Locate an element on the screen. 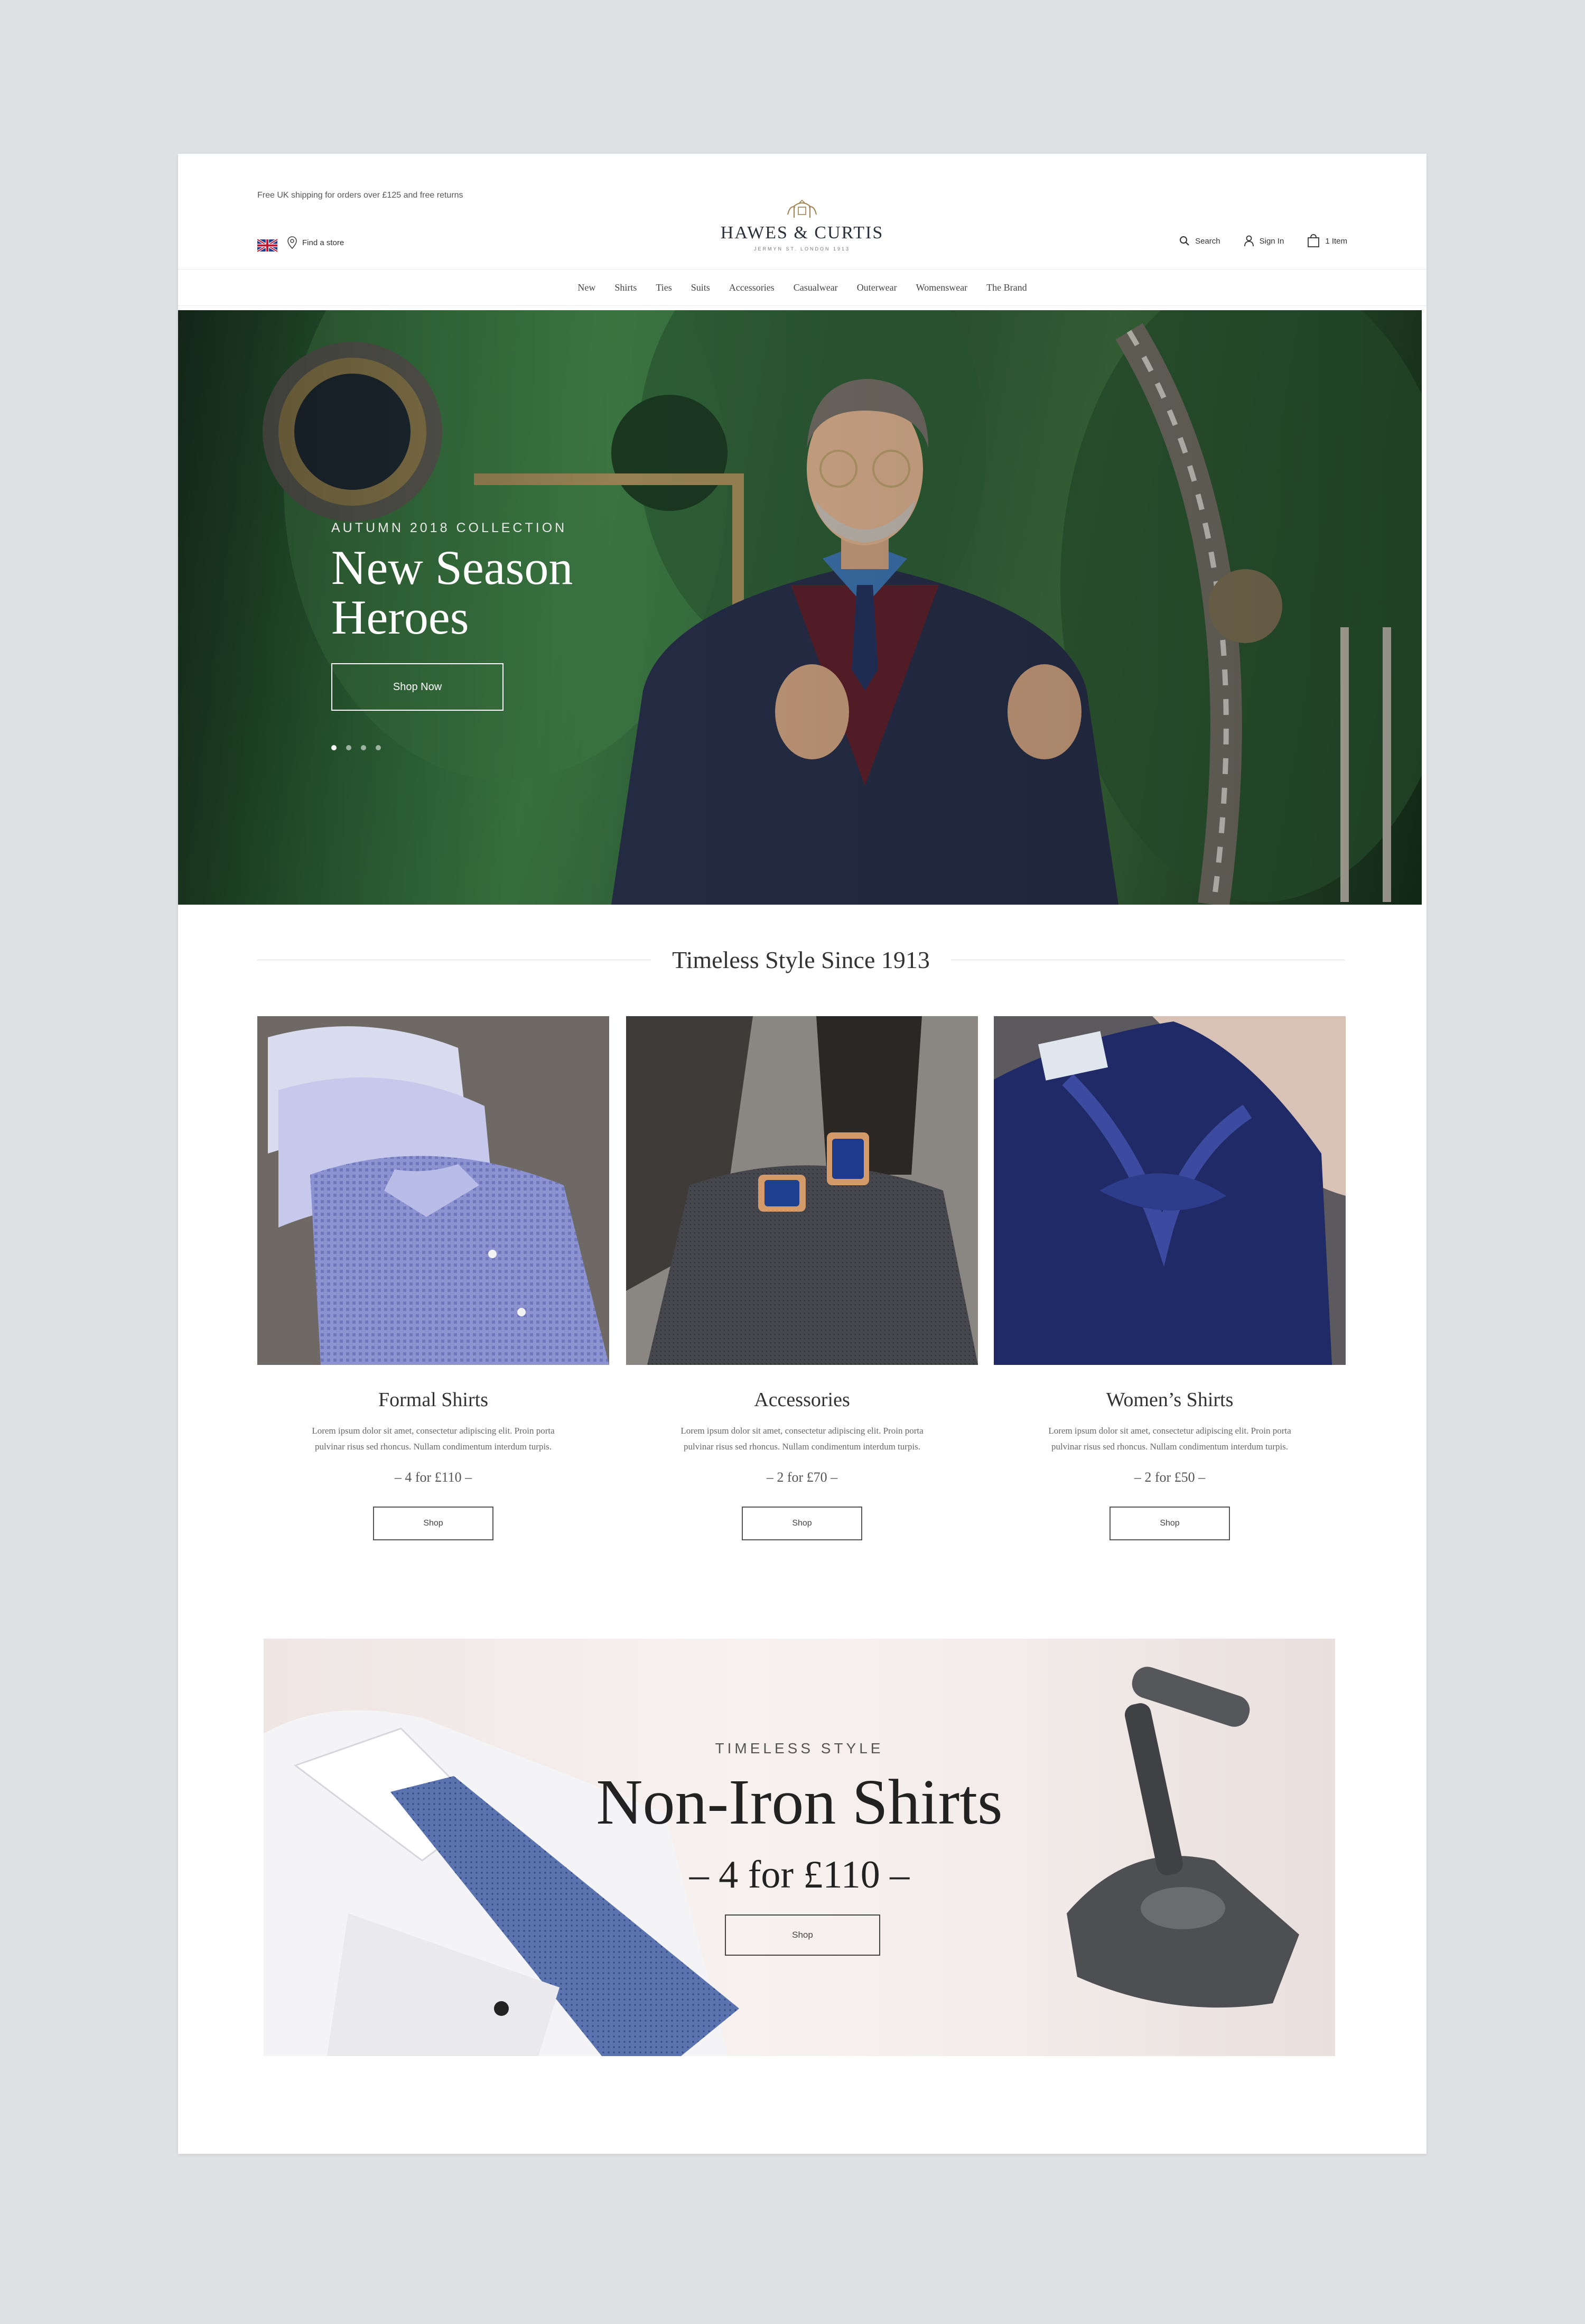  nav-item-shirts: Shirts is located at coordinates (625, 287).